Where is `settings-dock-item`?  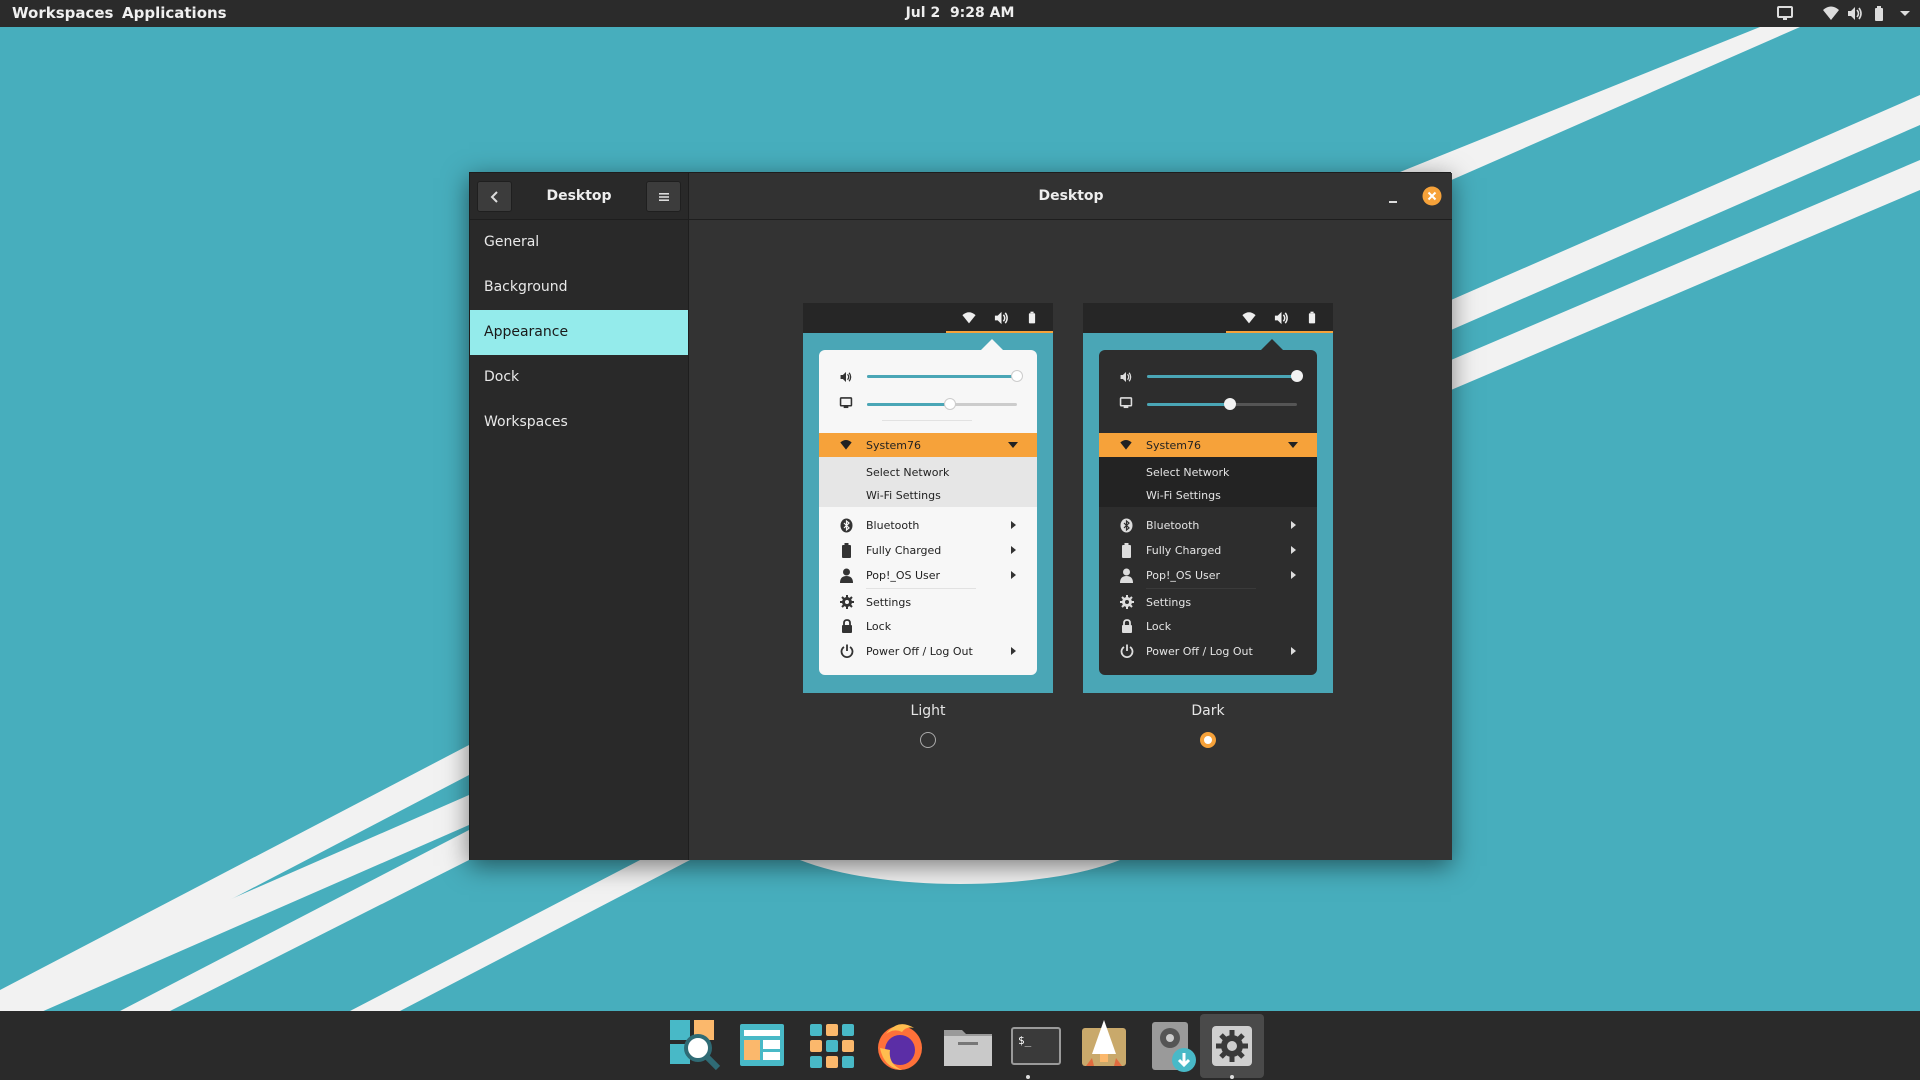 settings-dock-item is located at coordinates (1232, 1046).